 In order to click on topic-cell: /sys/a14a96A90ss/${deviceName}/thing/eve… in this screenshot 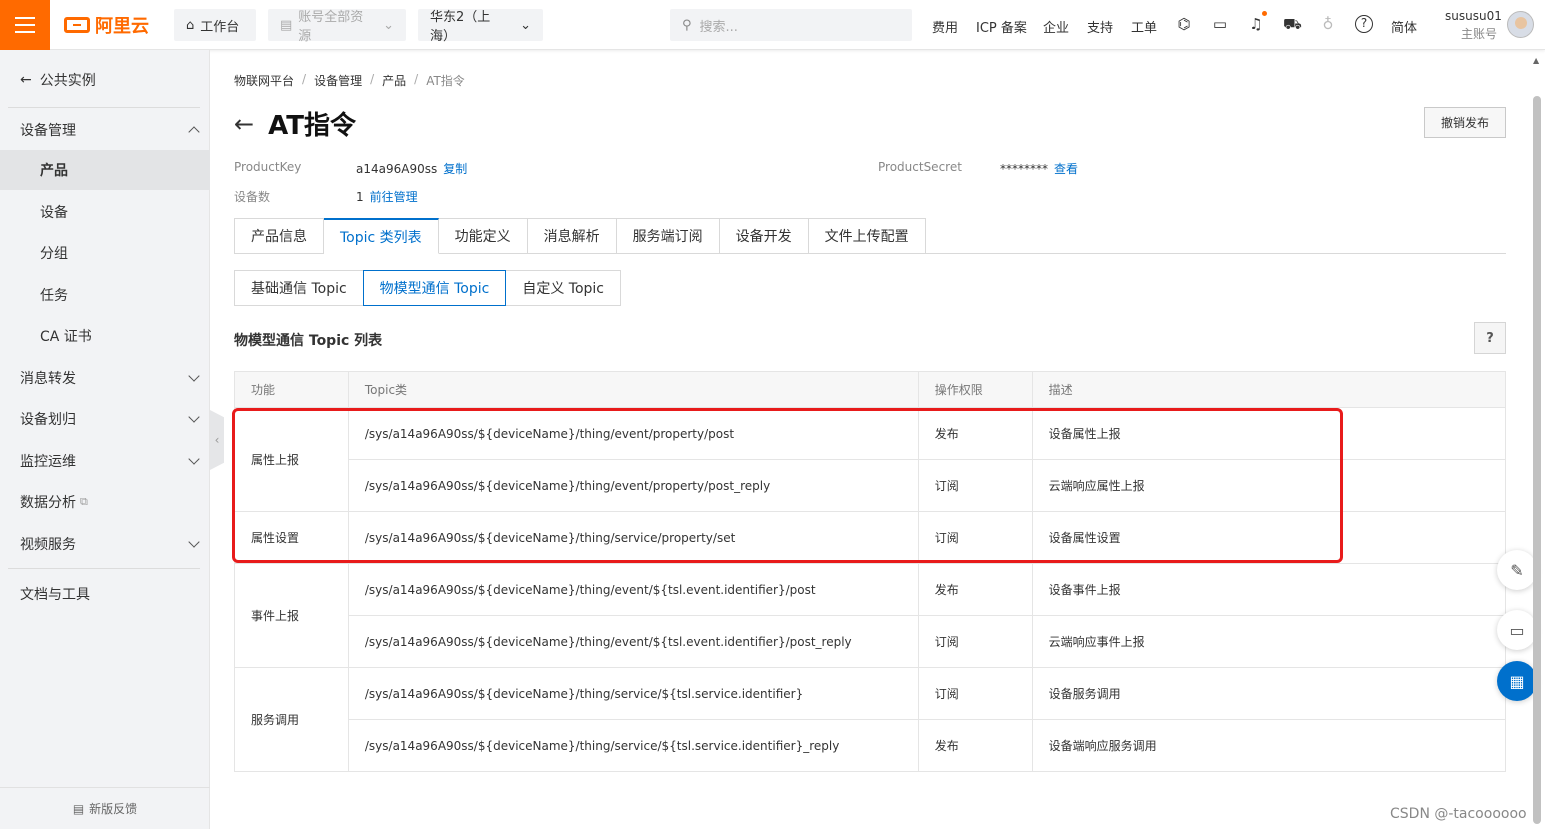, I will do `click(633, 589)`.